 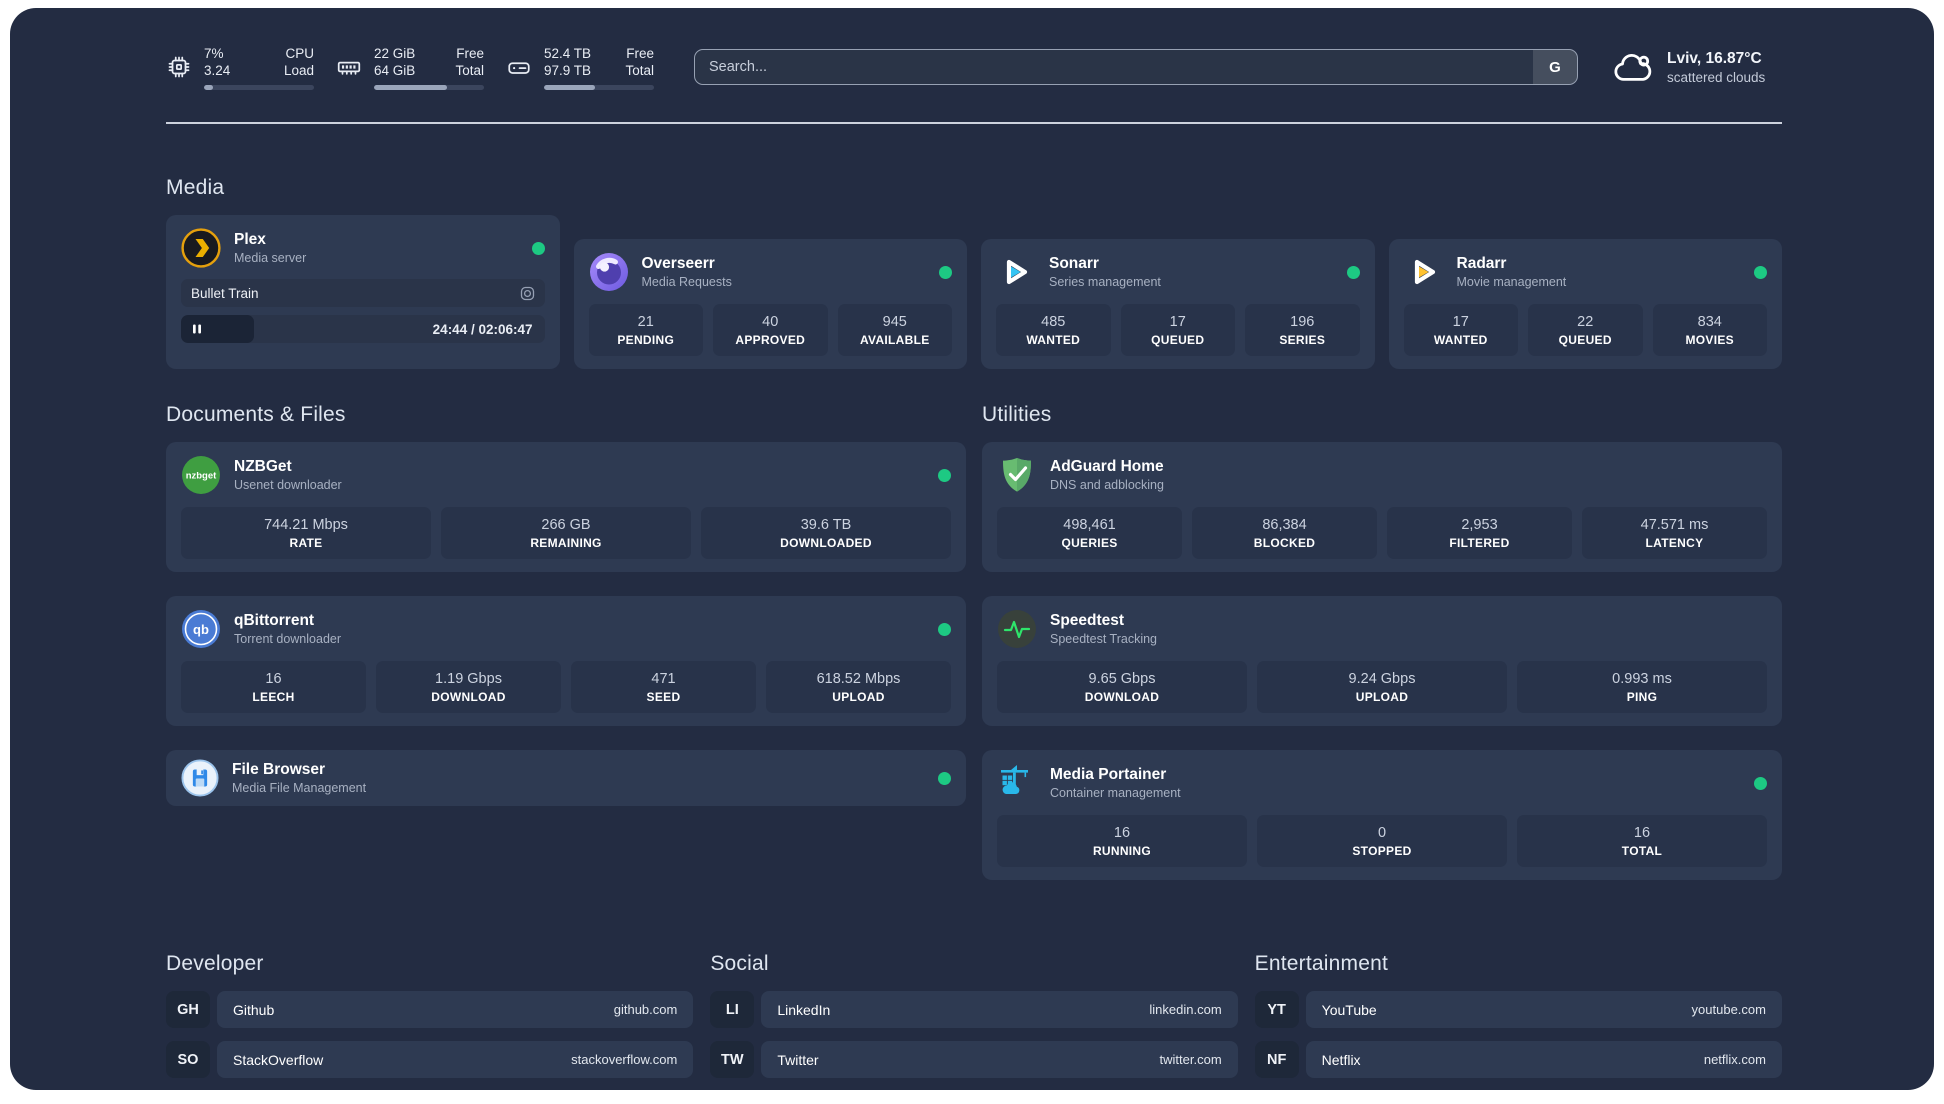 I want to click on stat-wanted: 17 WANTED, so click(x=1460, y=330).